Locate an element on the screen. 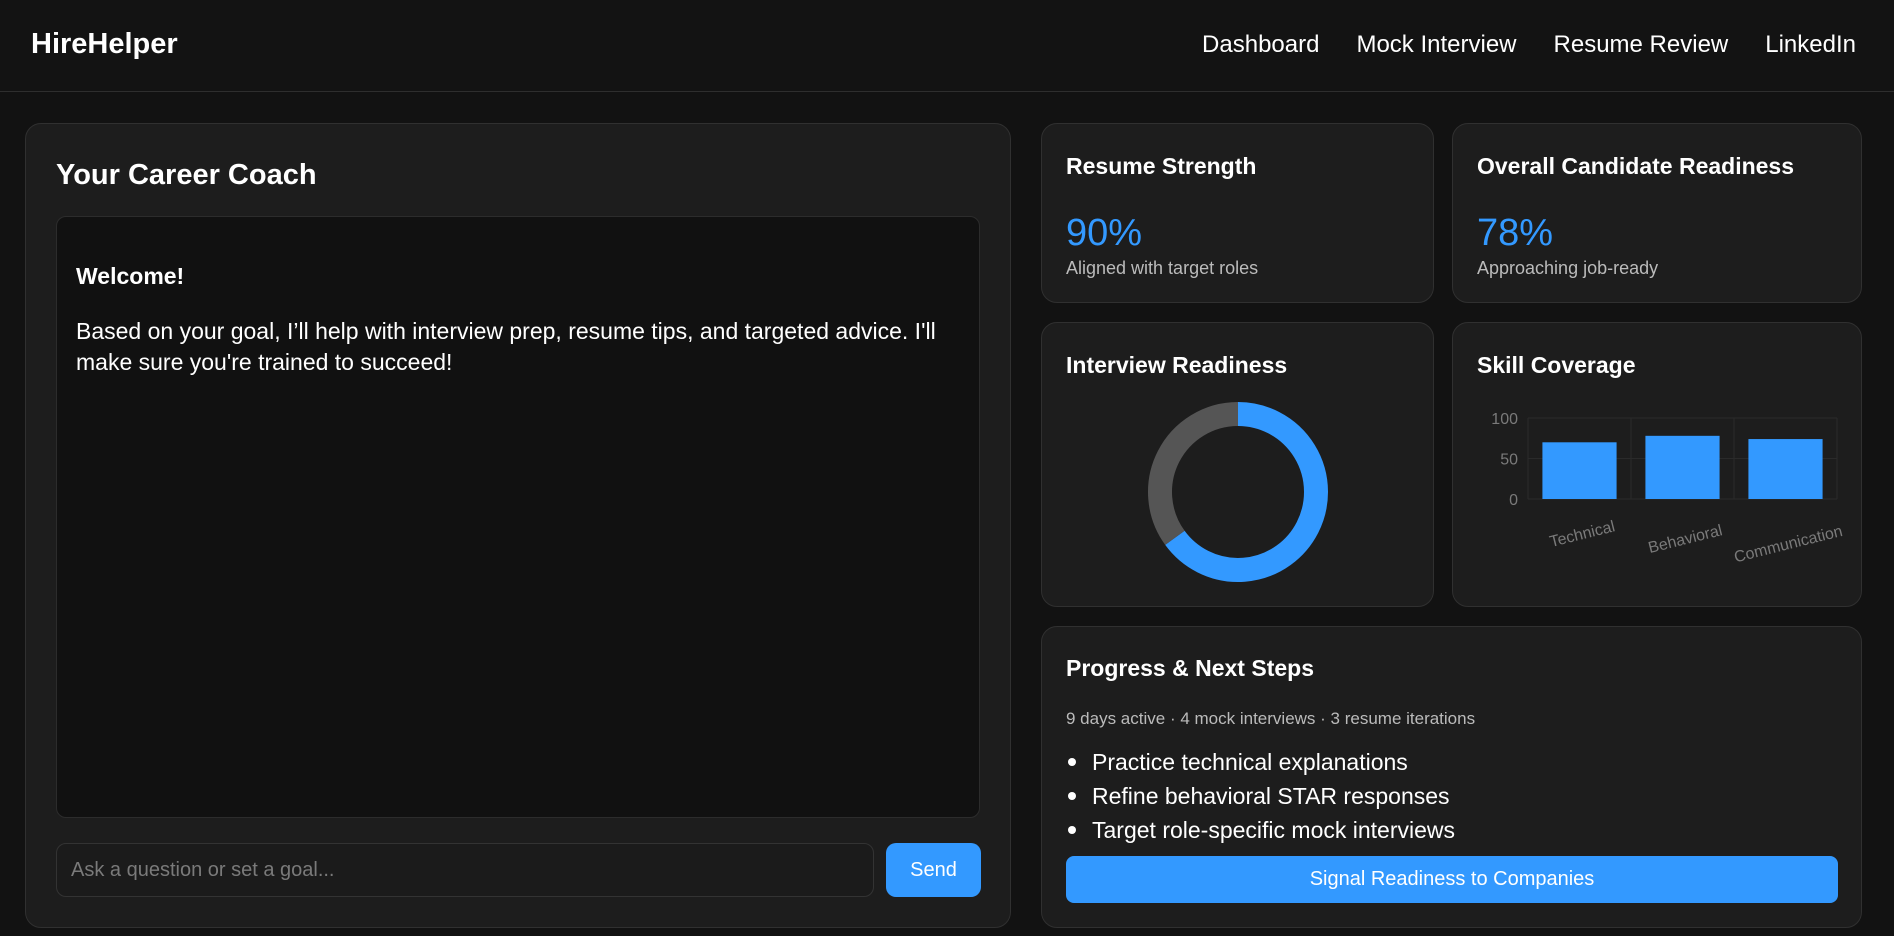 Image resolution: width=1894 pixels, height=936 pixels. nav-linkedin: LinkedIn is located at coordinates (1810, 45).